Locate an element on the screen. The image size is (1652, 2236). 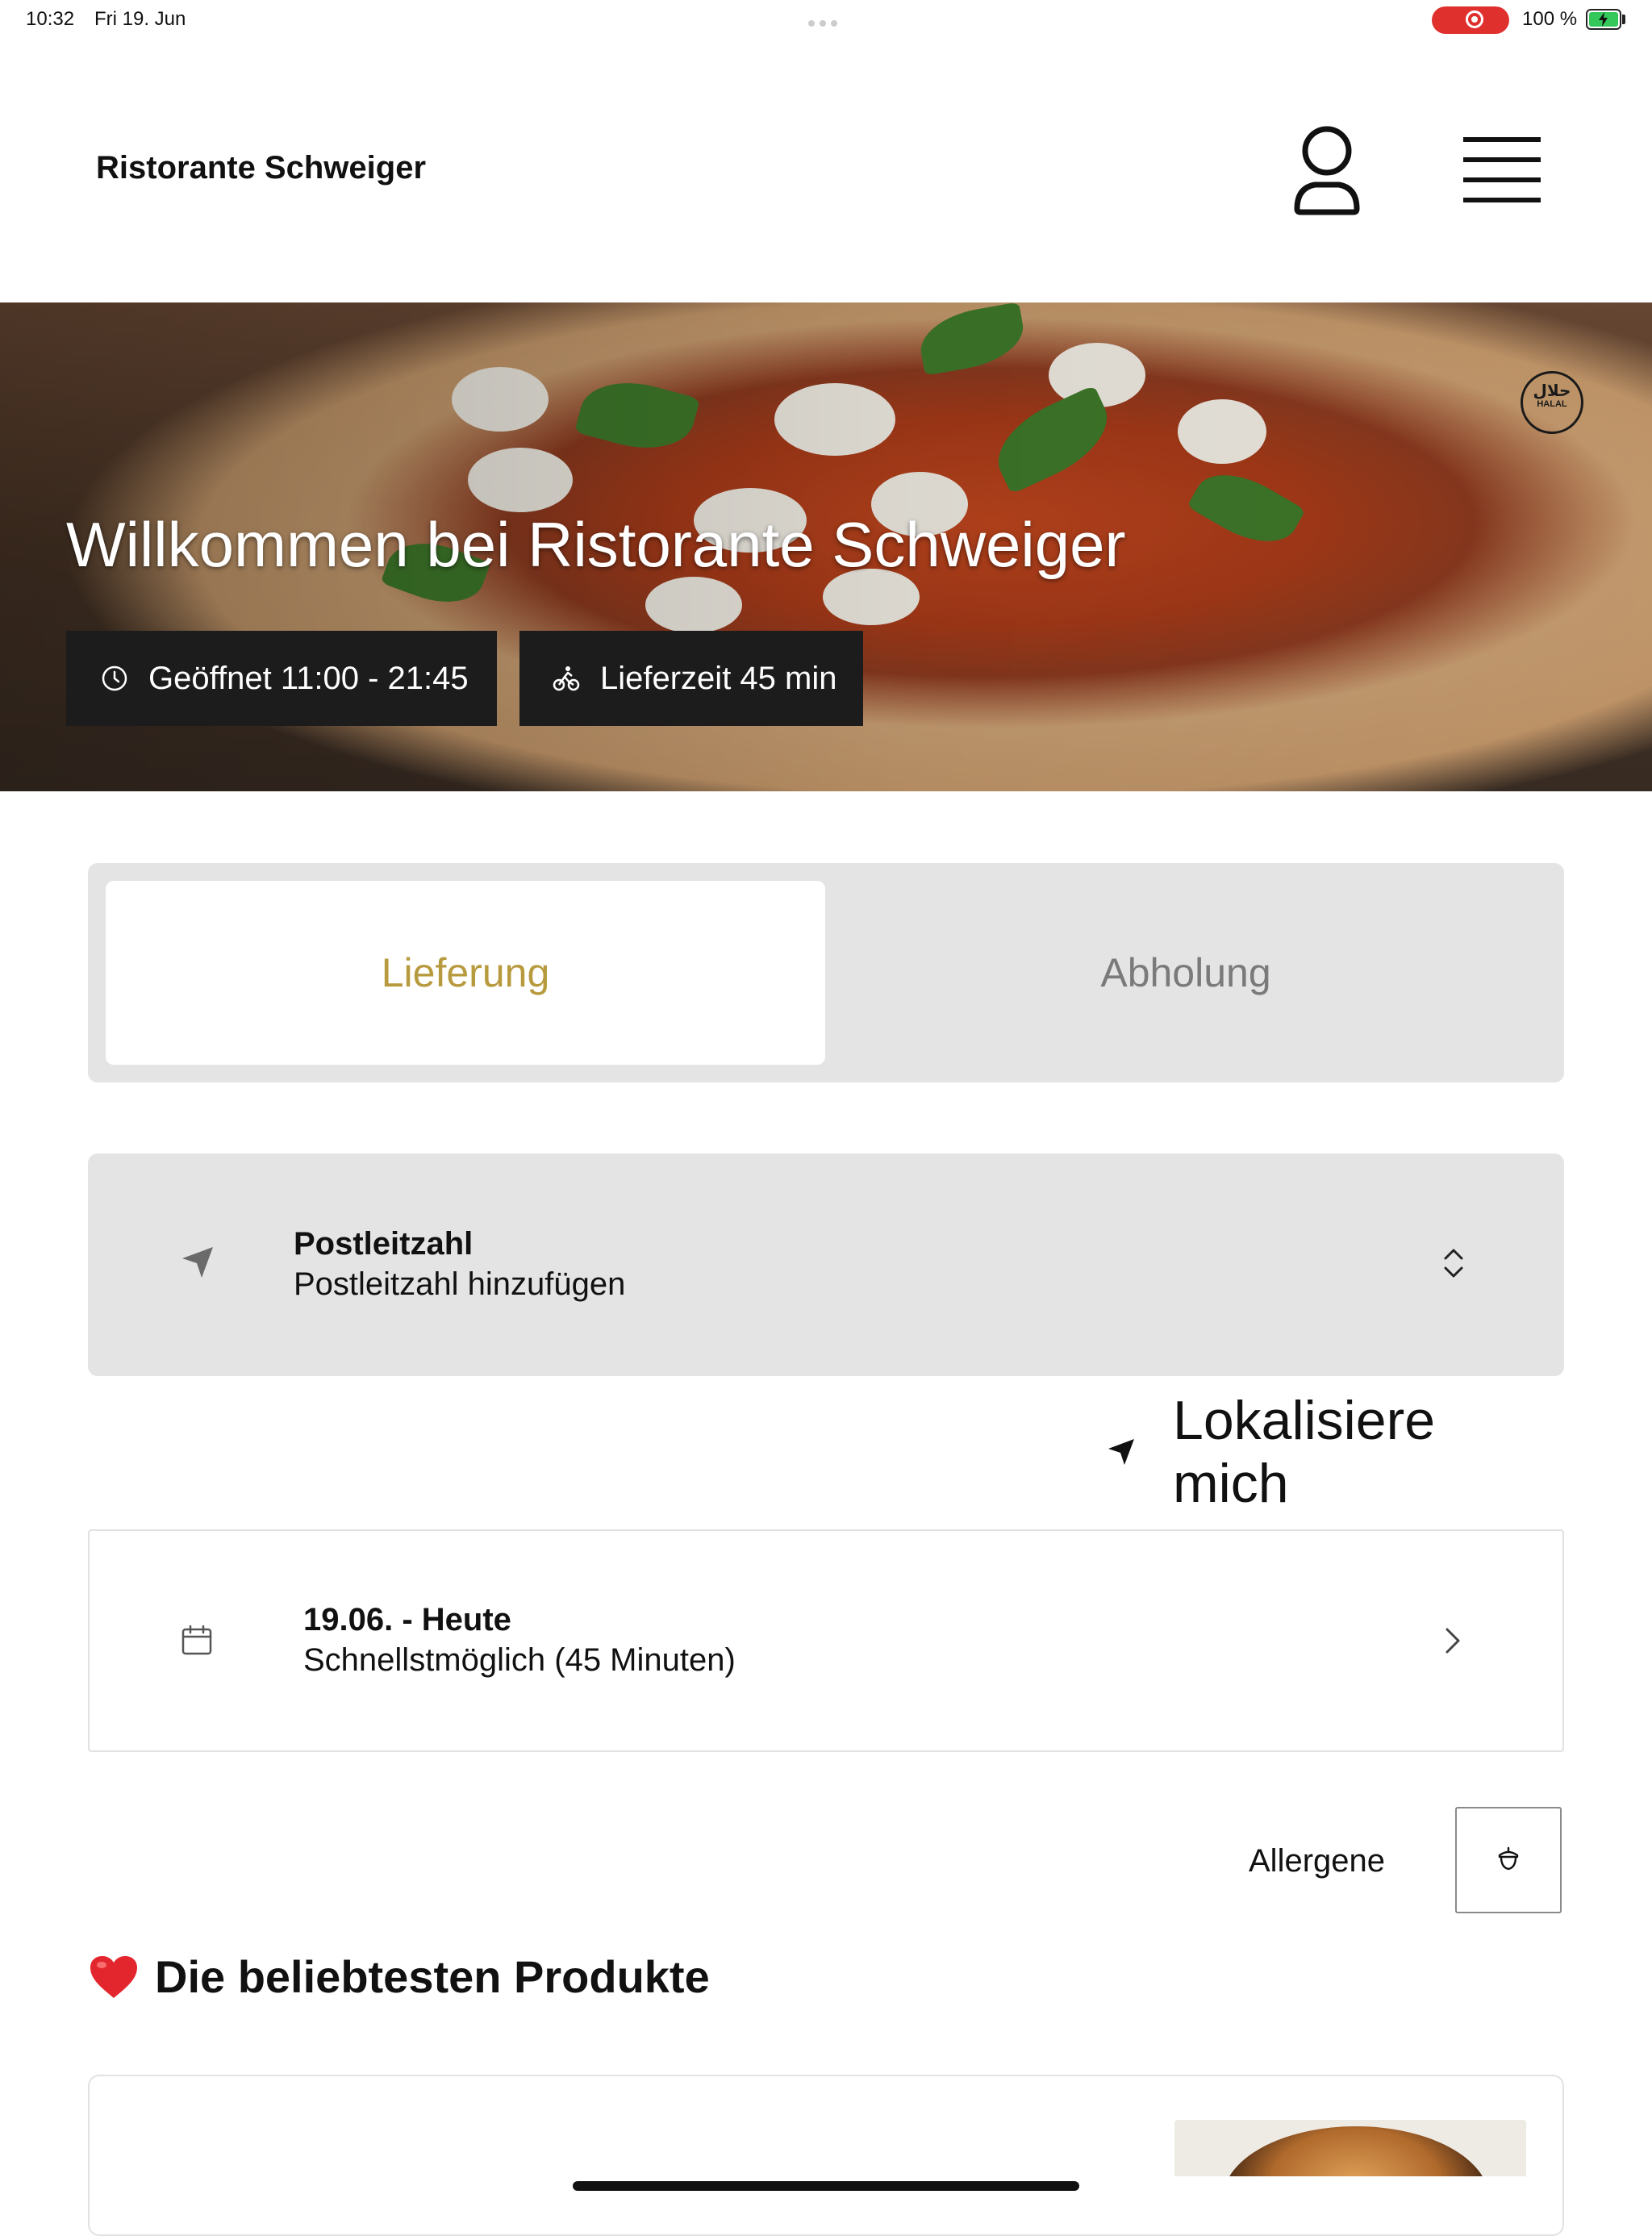
heart-icon is located at coordinates (114, 1977).